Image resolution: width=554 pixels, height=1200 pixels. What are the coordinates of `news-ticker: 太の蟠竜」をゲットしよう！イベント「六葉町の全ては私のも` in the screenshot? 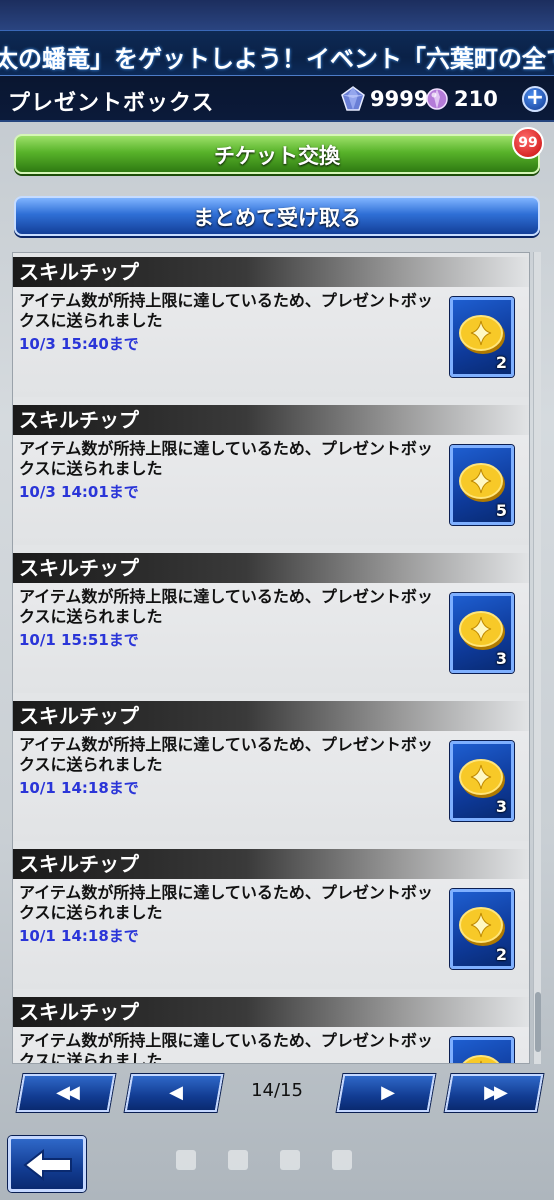 It's located at (277, 53).